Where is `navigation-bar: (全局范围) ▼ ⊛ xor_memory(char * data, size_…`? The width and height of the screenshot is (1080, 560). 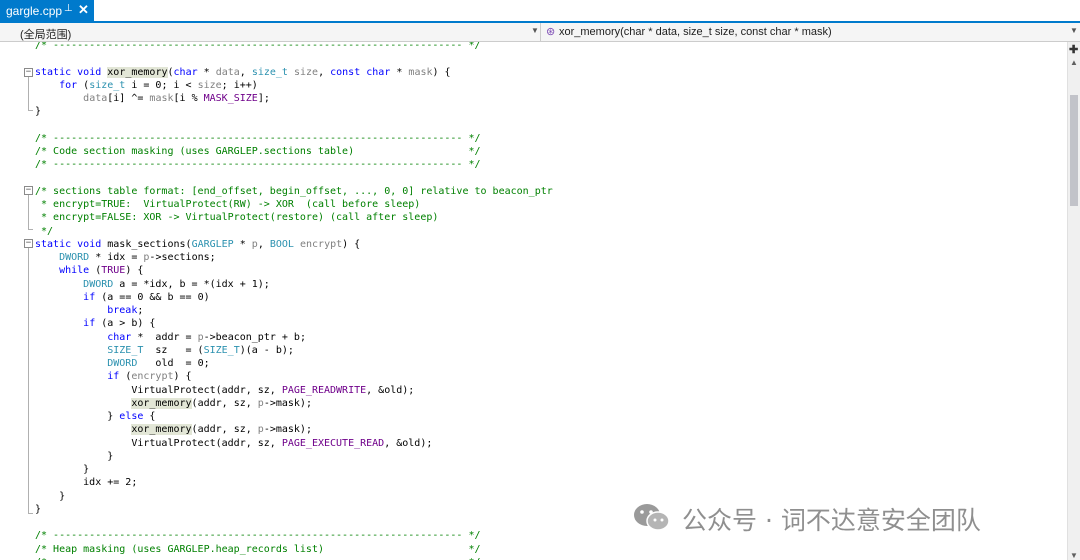
navigation-bar: (全局范围) ▼ ⊛ xor_memory(char * data, size_… is located at coordinates (540, 32).